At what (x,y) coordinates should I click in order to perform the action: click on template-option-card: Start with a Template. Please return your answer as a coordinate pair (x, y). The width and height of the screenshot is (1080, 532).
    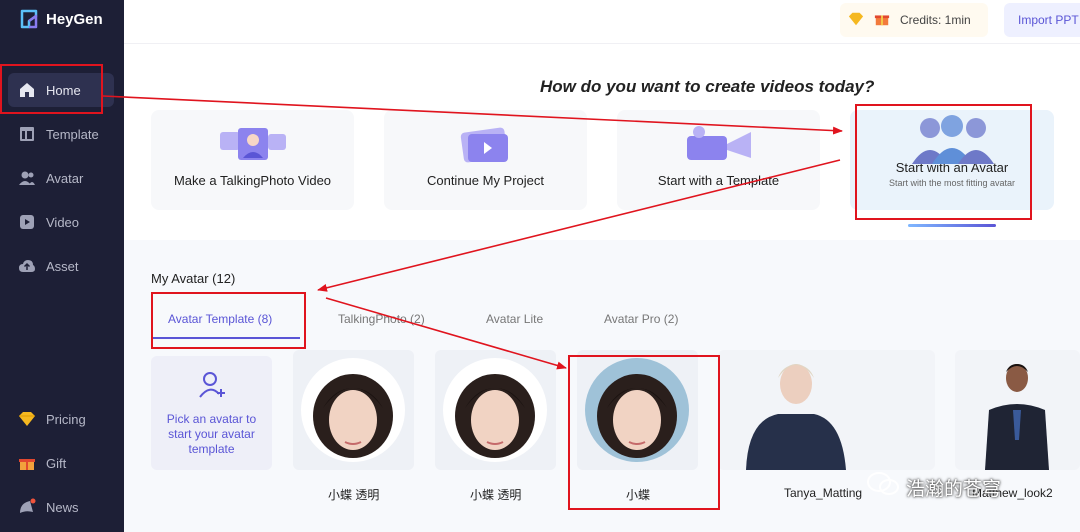
    Looking at the image, I should click on (718, 160).